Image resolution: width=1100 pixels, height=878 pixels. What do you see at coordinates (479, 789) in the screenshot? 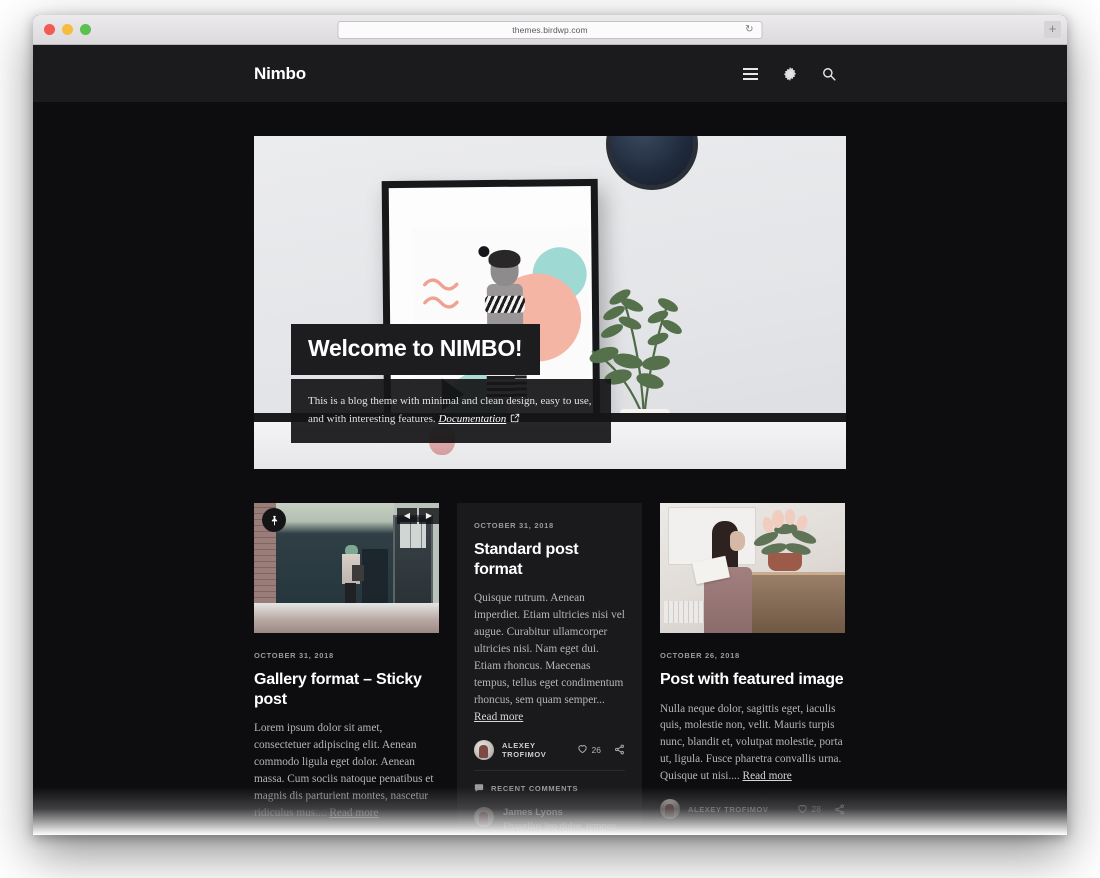
I see `comment-bubble-icon` at bounding box center [479, 789].